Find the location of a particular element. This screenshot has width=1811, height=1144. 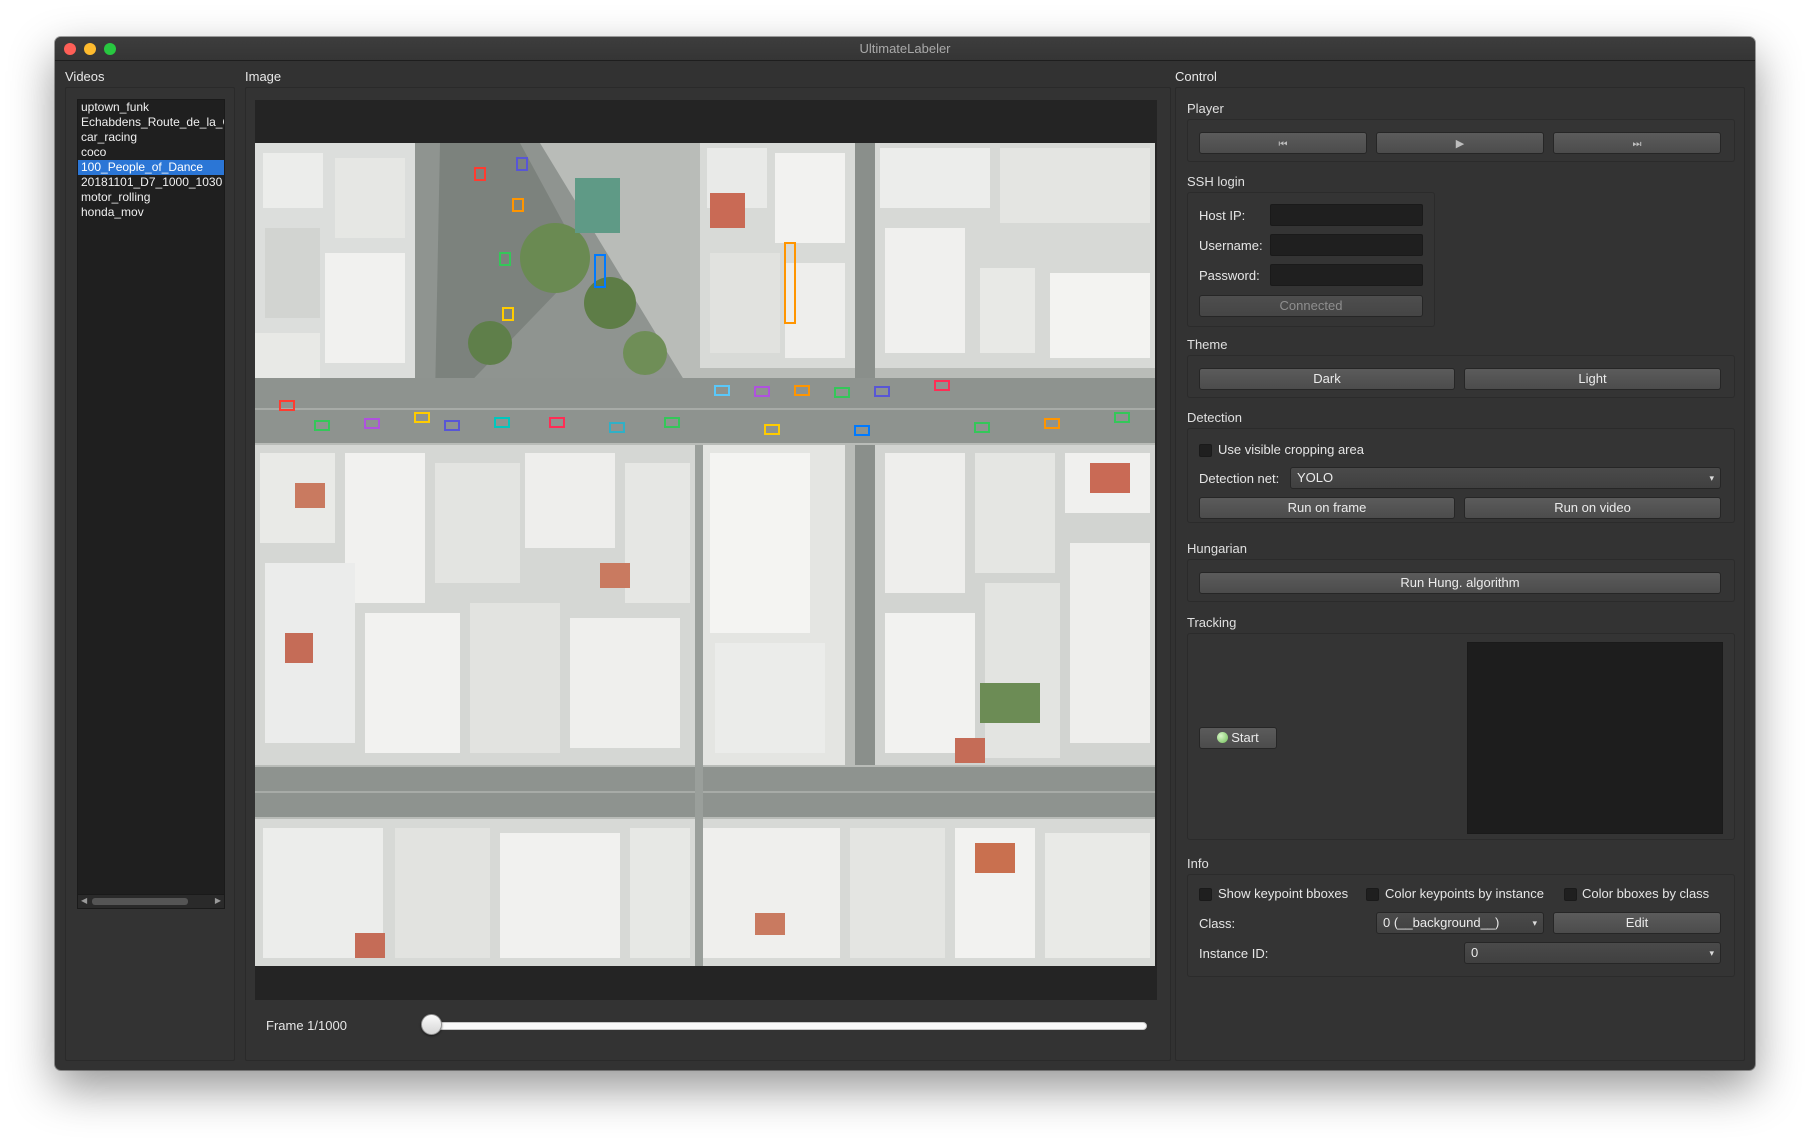

run-on-frame-button: Run on frame is located at coordinates (1327, 508).